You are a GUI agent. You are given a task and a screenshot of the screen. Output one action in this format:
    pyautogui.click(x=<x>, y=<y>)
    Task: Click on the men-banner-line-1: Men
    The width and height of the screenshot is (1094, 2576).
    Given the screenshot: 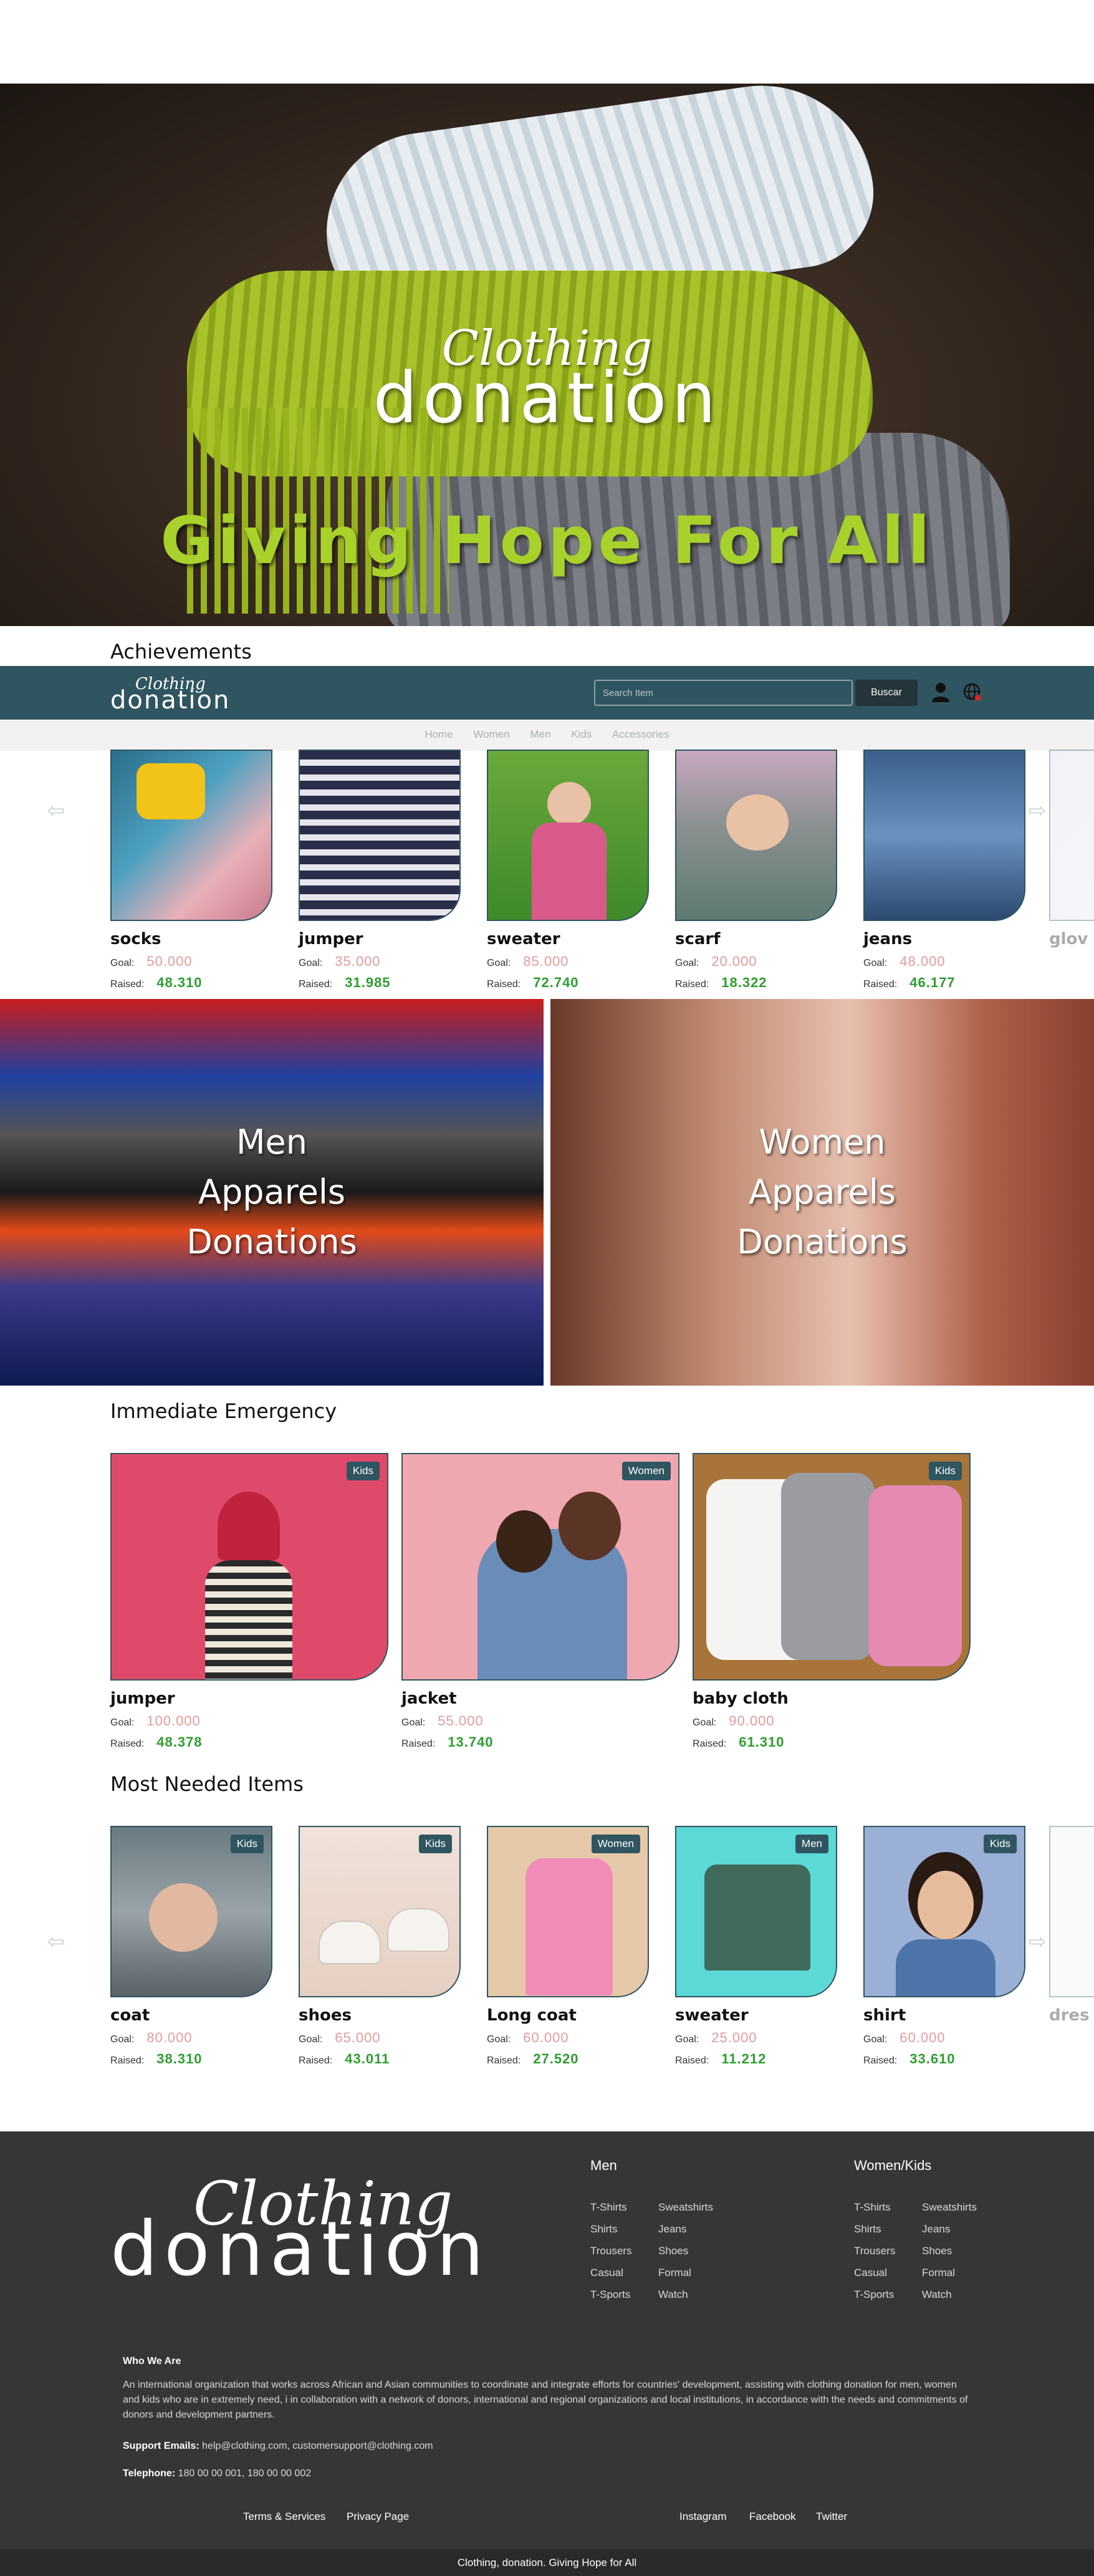 What is the action you would take?
    pyautogui.click(x=272, y=1142)
    